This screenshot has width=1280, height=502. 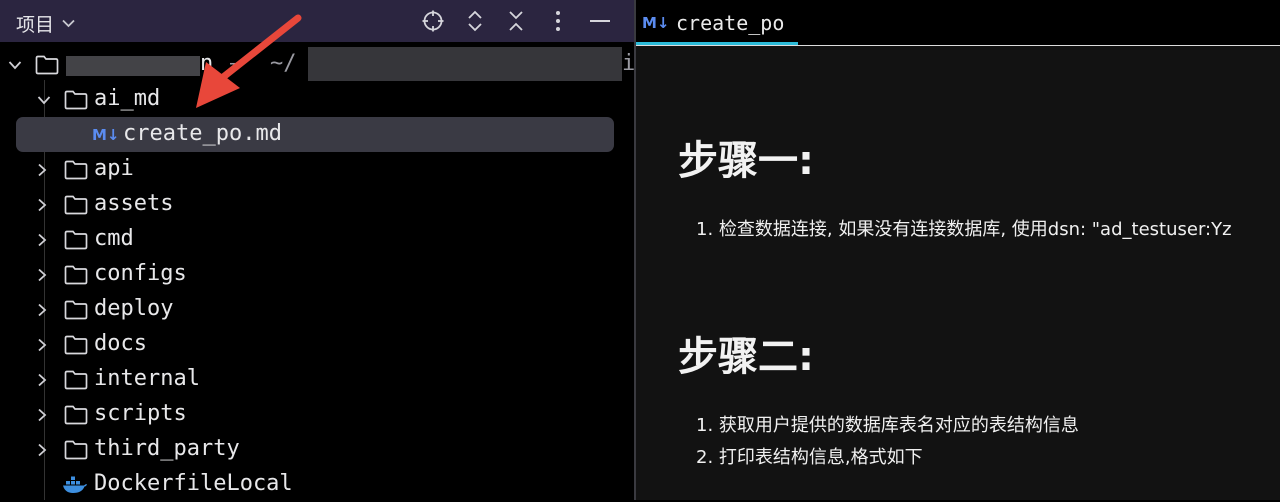 What do you see at coordinates (317, 134) in the screenshot?
I see `tree-item-create-po-md: M↓ create_po.md` at bounding box center [317, 134].